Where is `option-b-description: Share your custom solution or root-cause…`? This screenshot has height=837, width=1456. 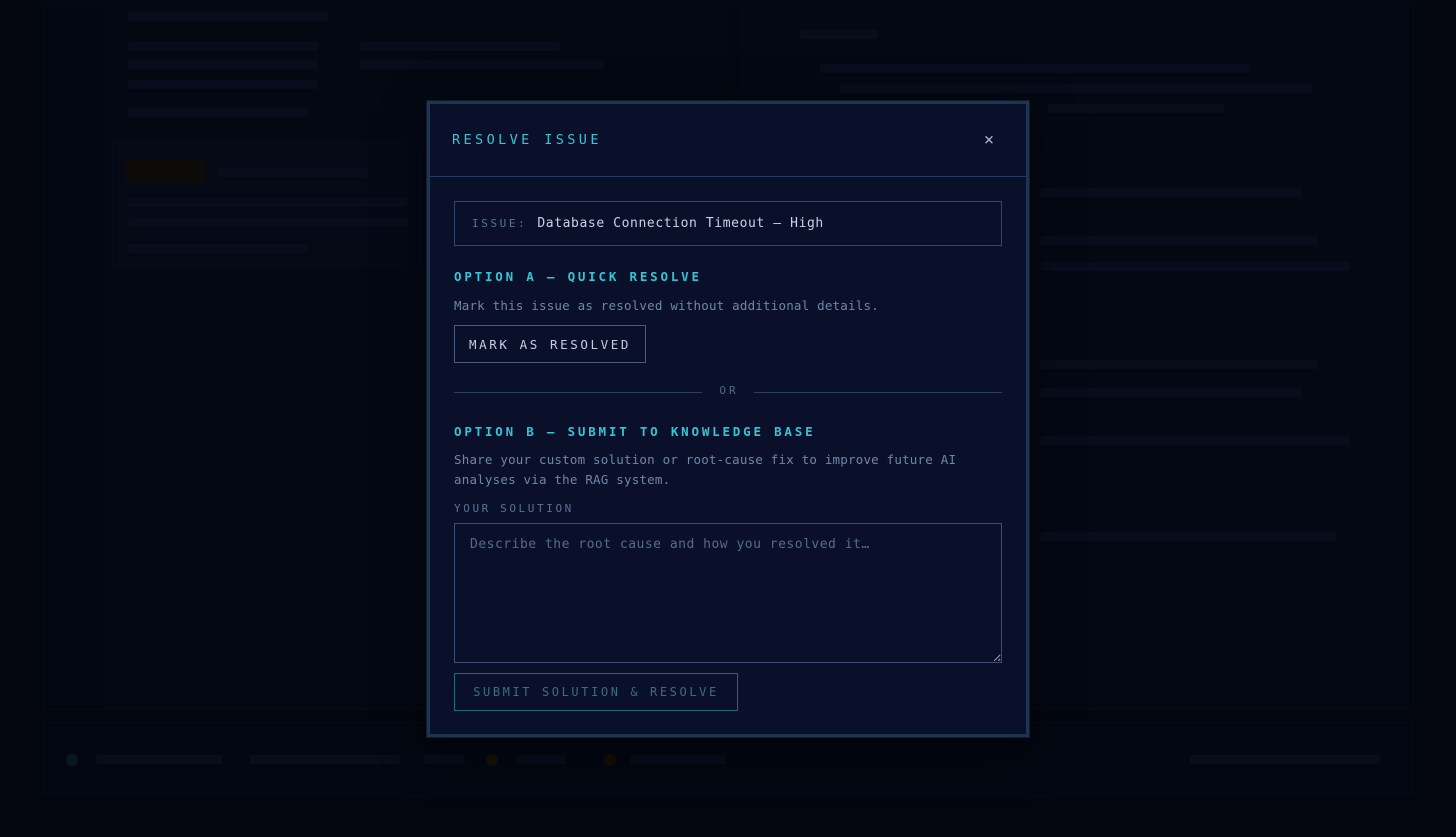 option-b-description: Share your custom solution or root-cause… is located at coordinates (705, 469).